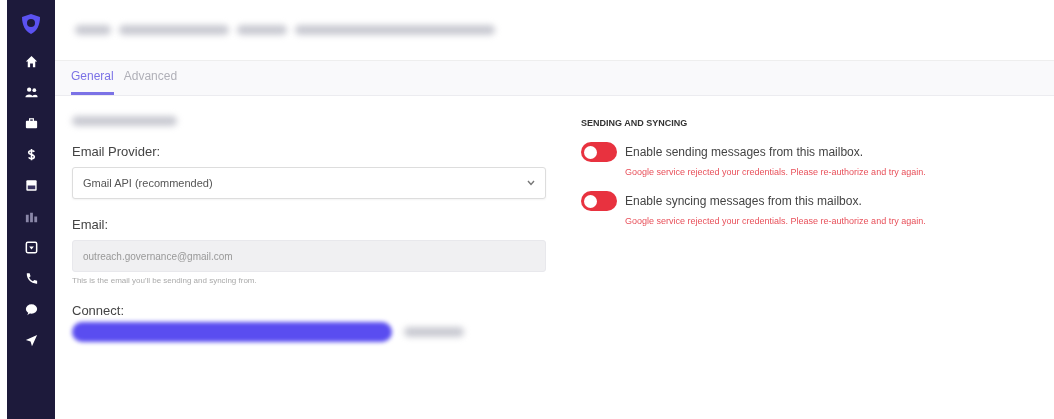 The image size is (1054, 419). Describe the element at coordinates (309, 183) in the screenshot. I see `provider-dropdown: Gmail API (recommended)` at that location.